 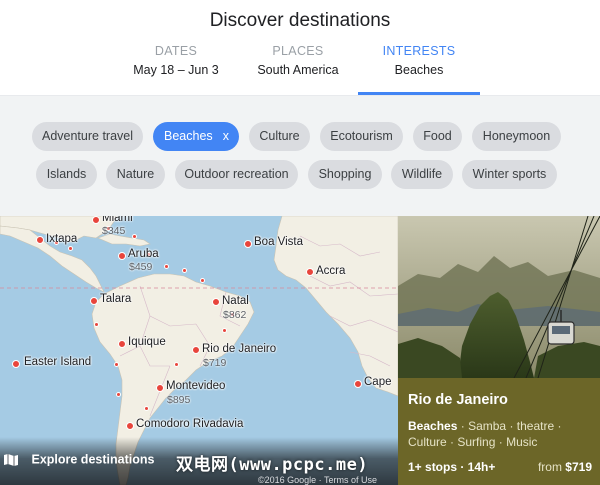 What do you see at coordinates (236, 174) in the screenshot?
I see `chip-outdoor-recreation: Outdoor recreation` at bounding box center [236, 174].